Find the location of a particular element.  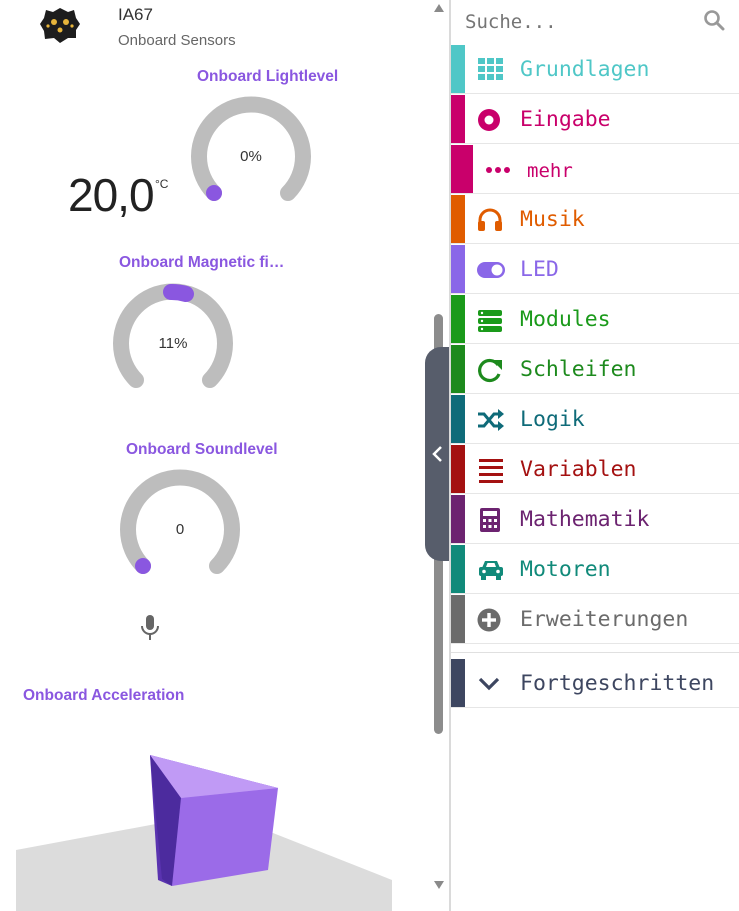

category-variablen: Variablen is located at coordinates (595, 469).